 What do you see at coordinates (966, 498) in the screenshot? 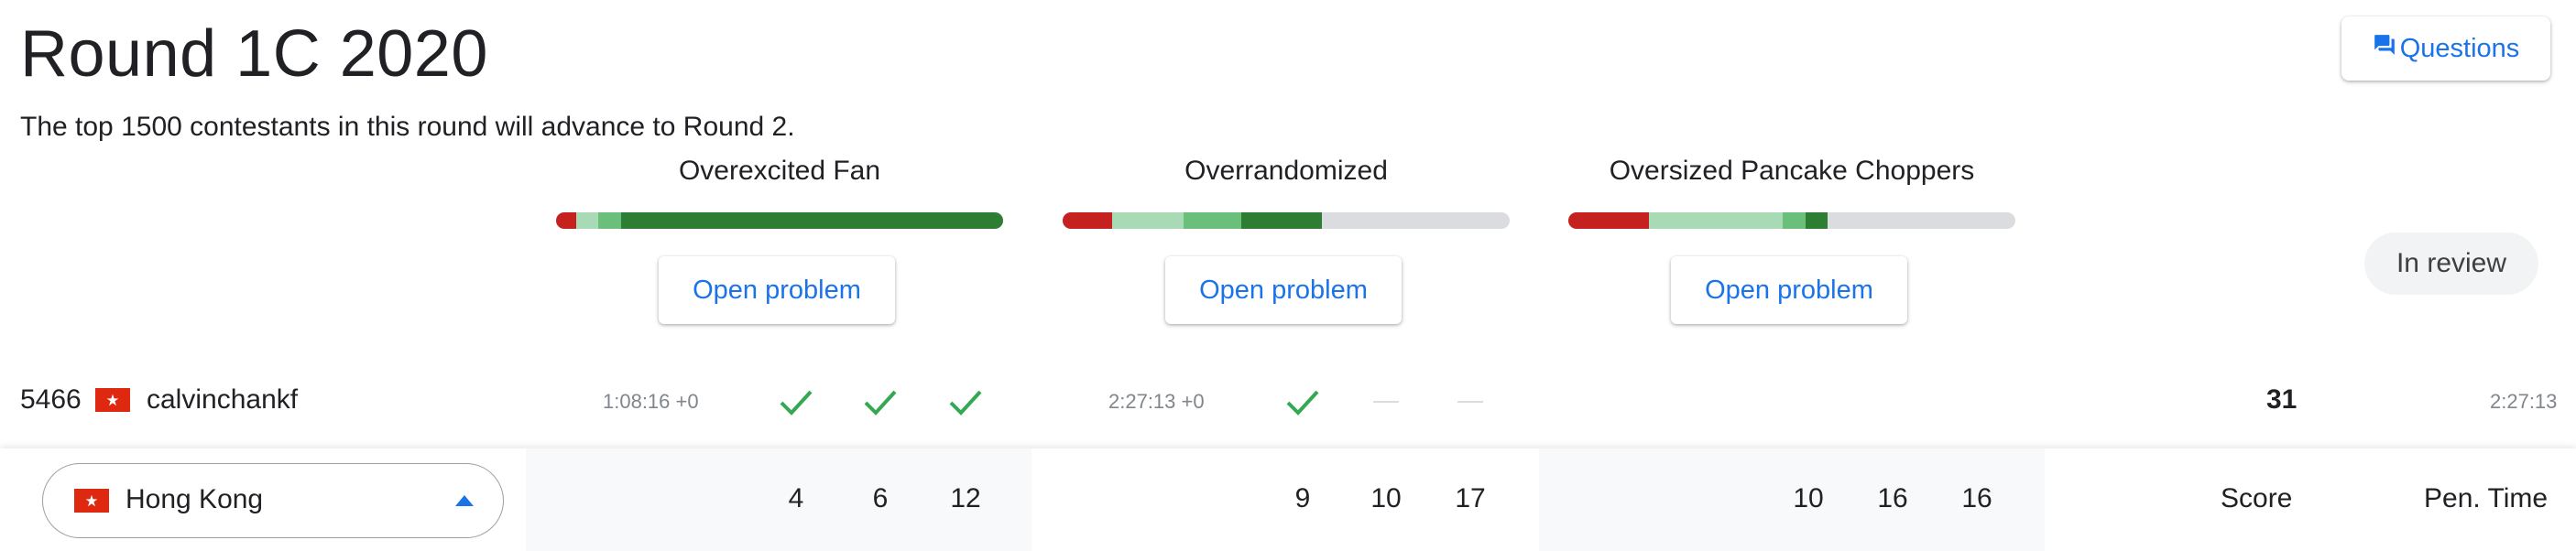
I see `test-set-points: 12` at bounding box center [966, 498].